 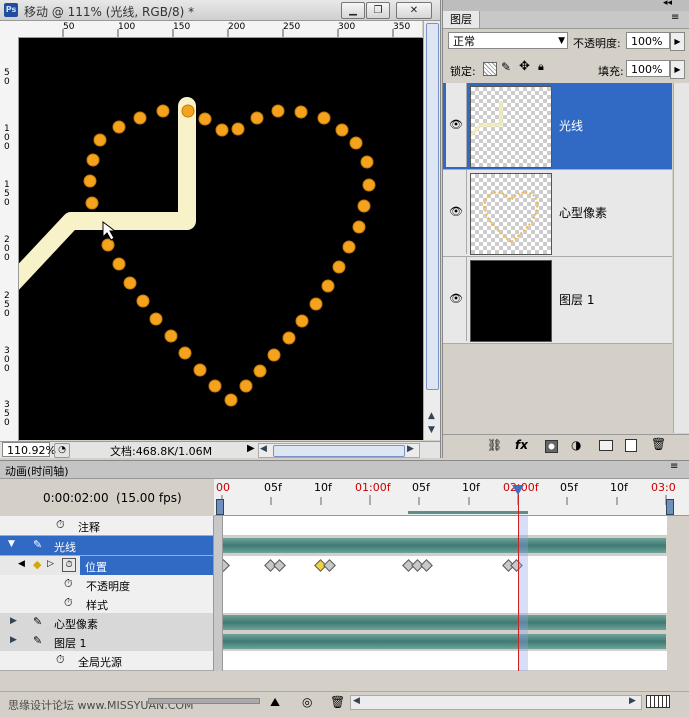 What do you see at coordinates (161, 451) in the screenshot?
I see `doc-size-readout: 文档:468.8K/1.06M` at bounding box center [161, 451].